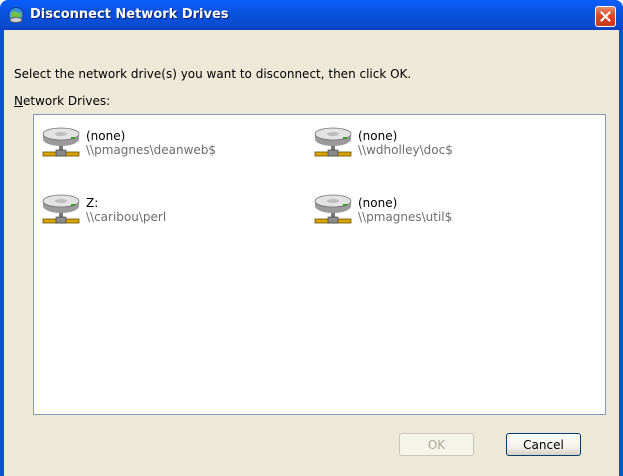 This screenshot has height=476, width=623. What do you see at coordinates (405, 150) in the screenshot?
I see `drive-path: \\wdholley\doc$` at bounding box center [405, 150].